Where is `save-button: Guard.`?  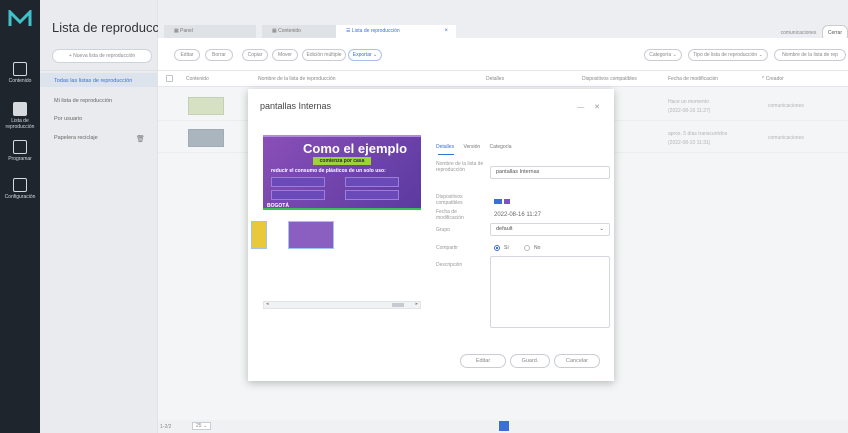
save-button: Guard. is located at coordinates (530, 361).